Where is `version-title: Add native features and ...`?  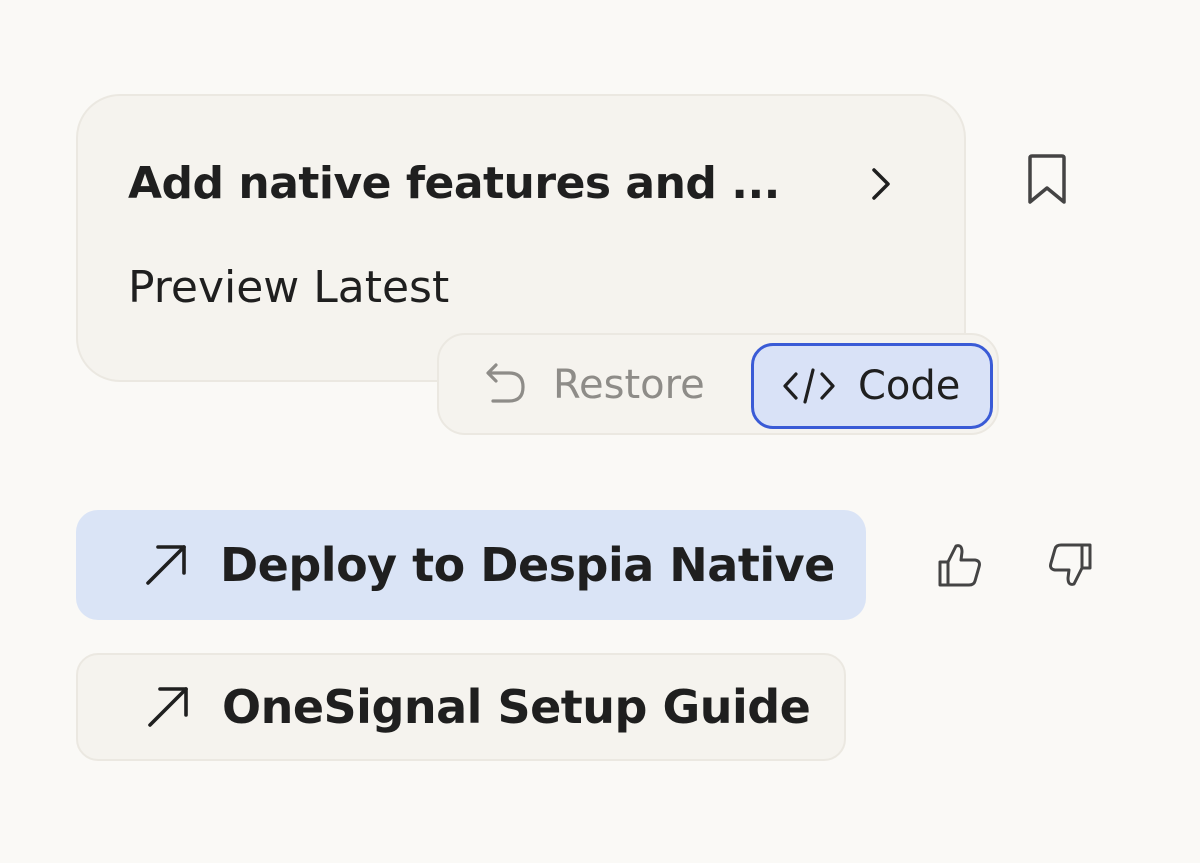 version-title: Add native features and ... is located at coordinates (454, 183).